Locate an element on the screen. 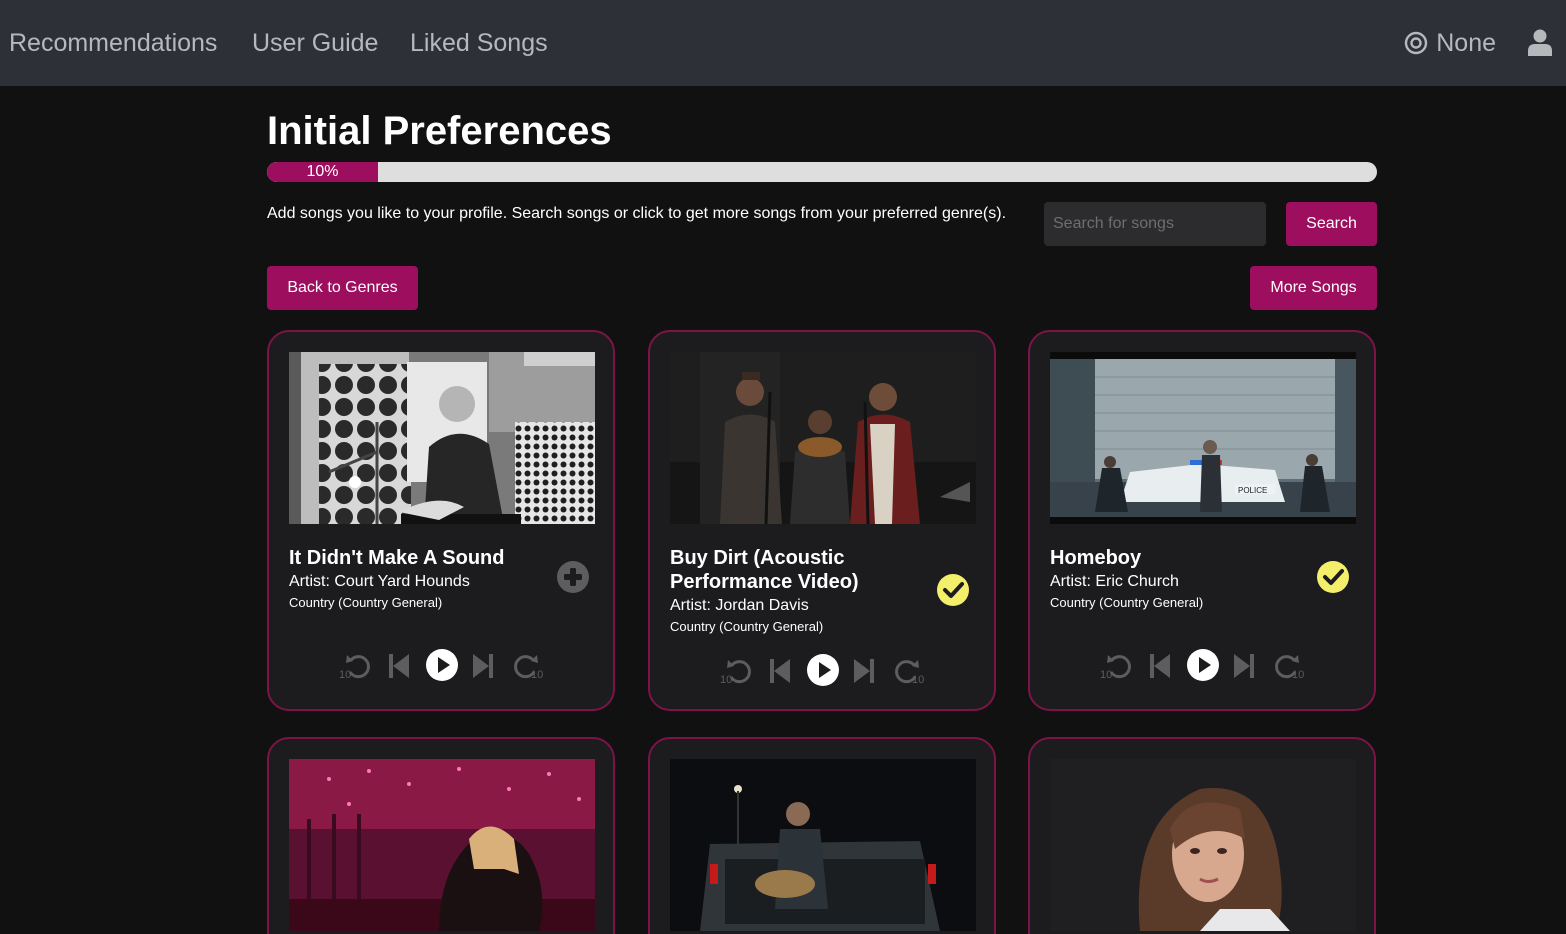  status-label: None is located at coordinates (1466, 42).